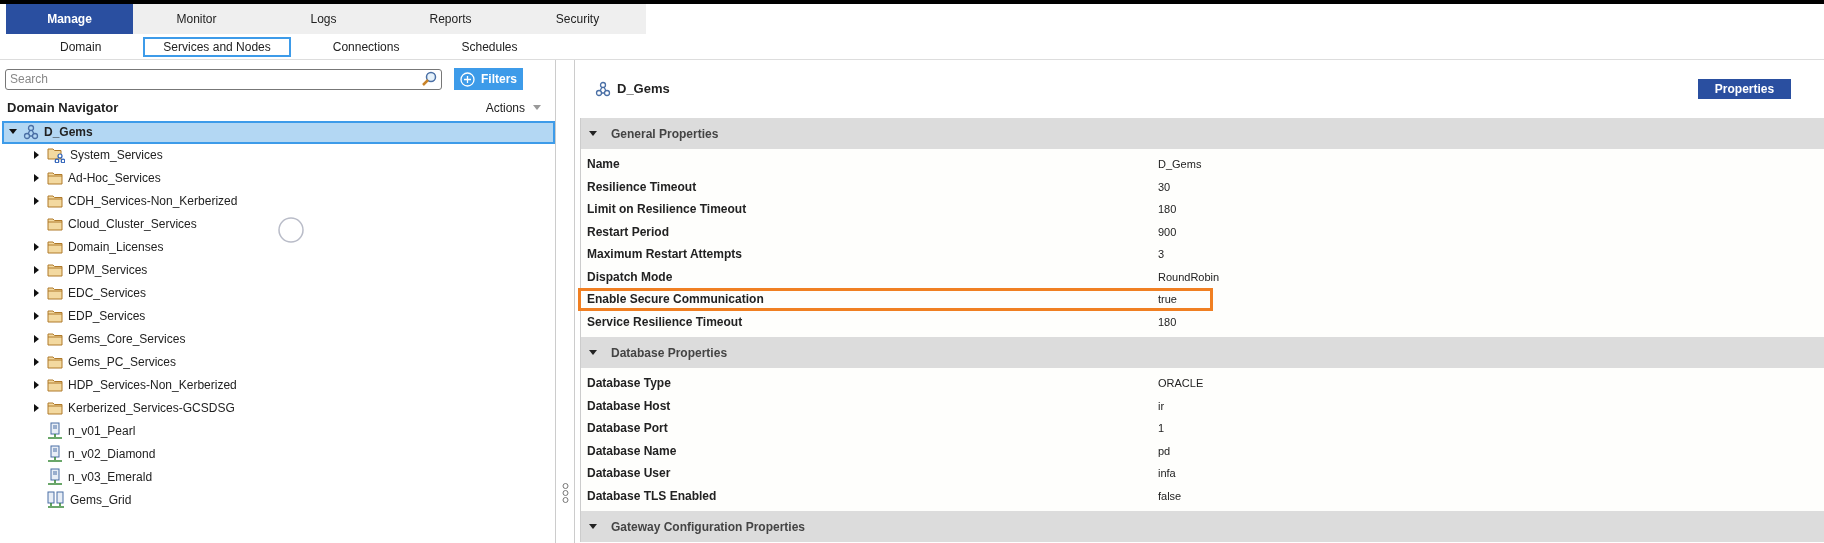  I want to click on sub-tab: Domain, so click(81, 46).